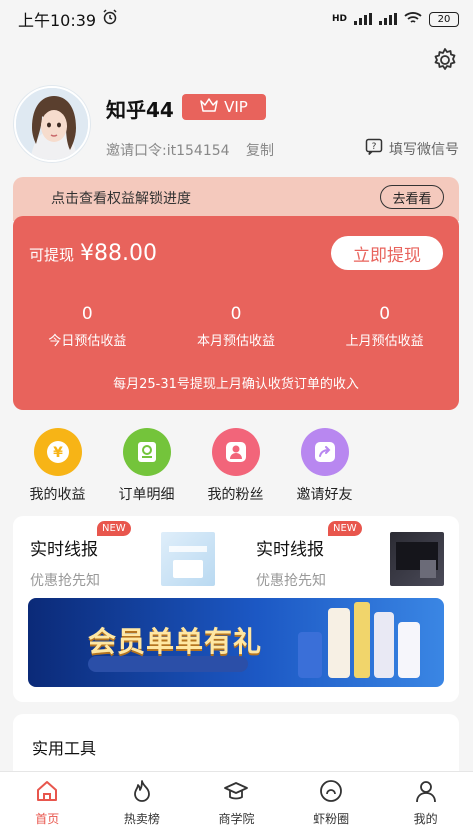 This screenshot has width=473, height=825. What do you see at coordinates (47, 793) in the screenshot?
I see `home-icon` at bounding box center [47, 793].